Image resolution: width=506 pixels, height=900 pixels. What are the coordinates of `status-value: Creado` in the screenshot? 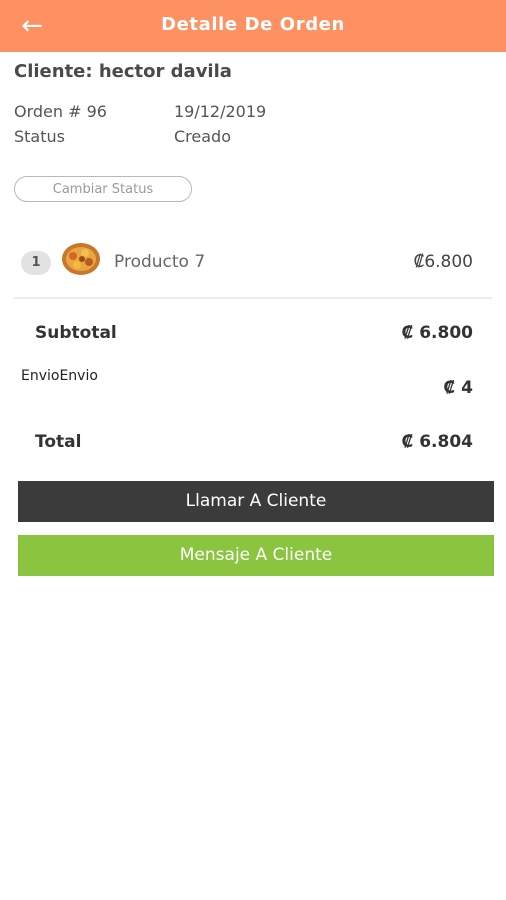 It's located at (202, 136).